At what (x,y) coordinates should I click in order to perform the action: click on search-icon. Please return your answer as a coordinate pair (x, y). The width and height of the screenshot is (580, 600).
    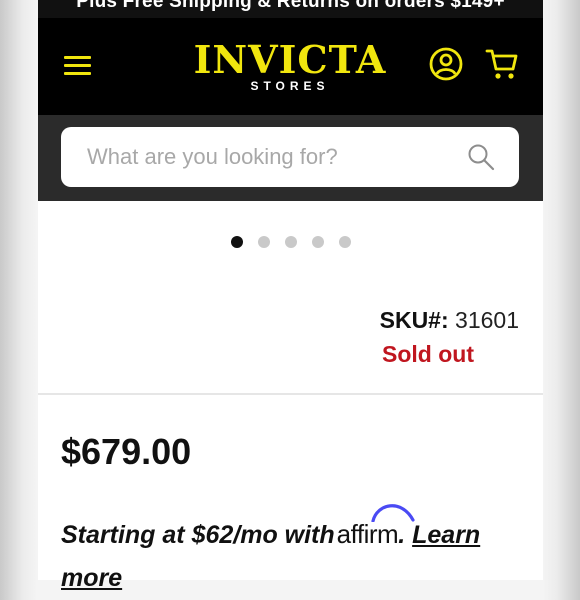
    Looking at the image, I should click on (481, 157).